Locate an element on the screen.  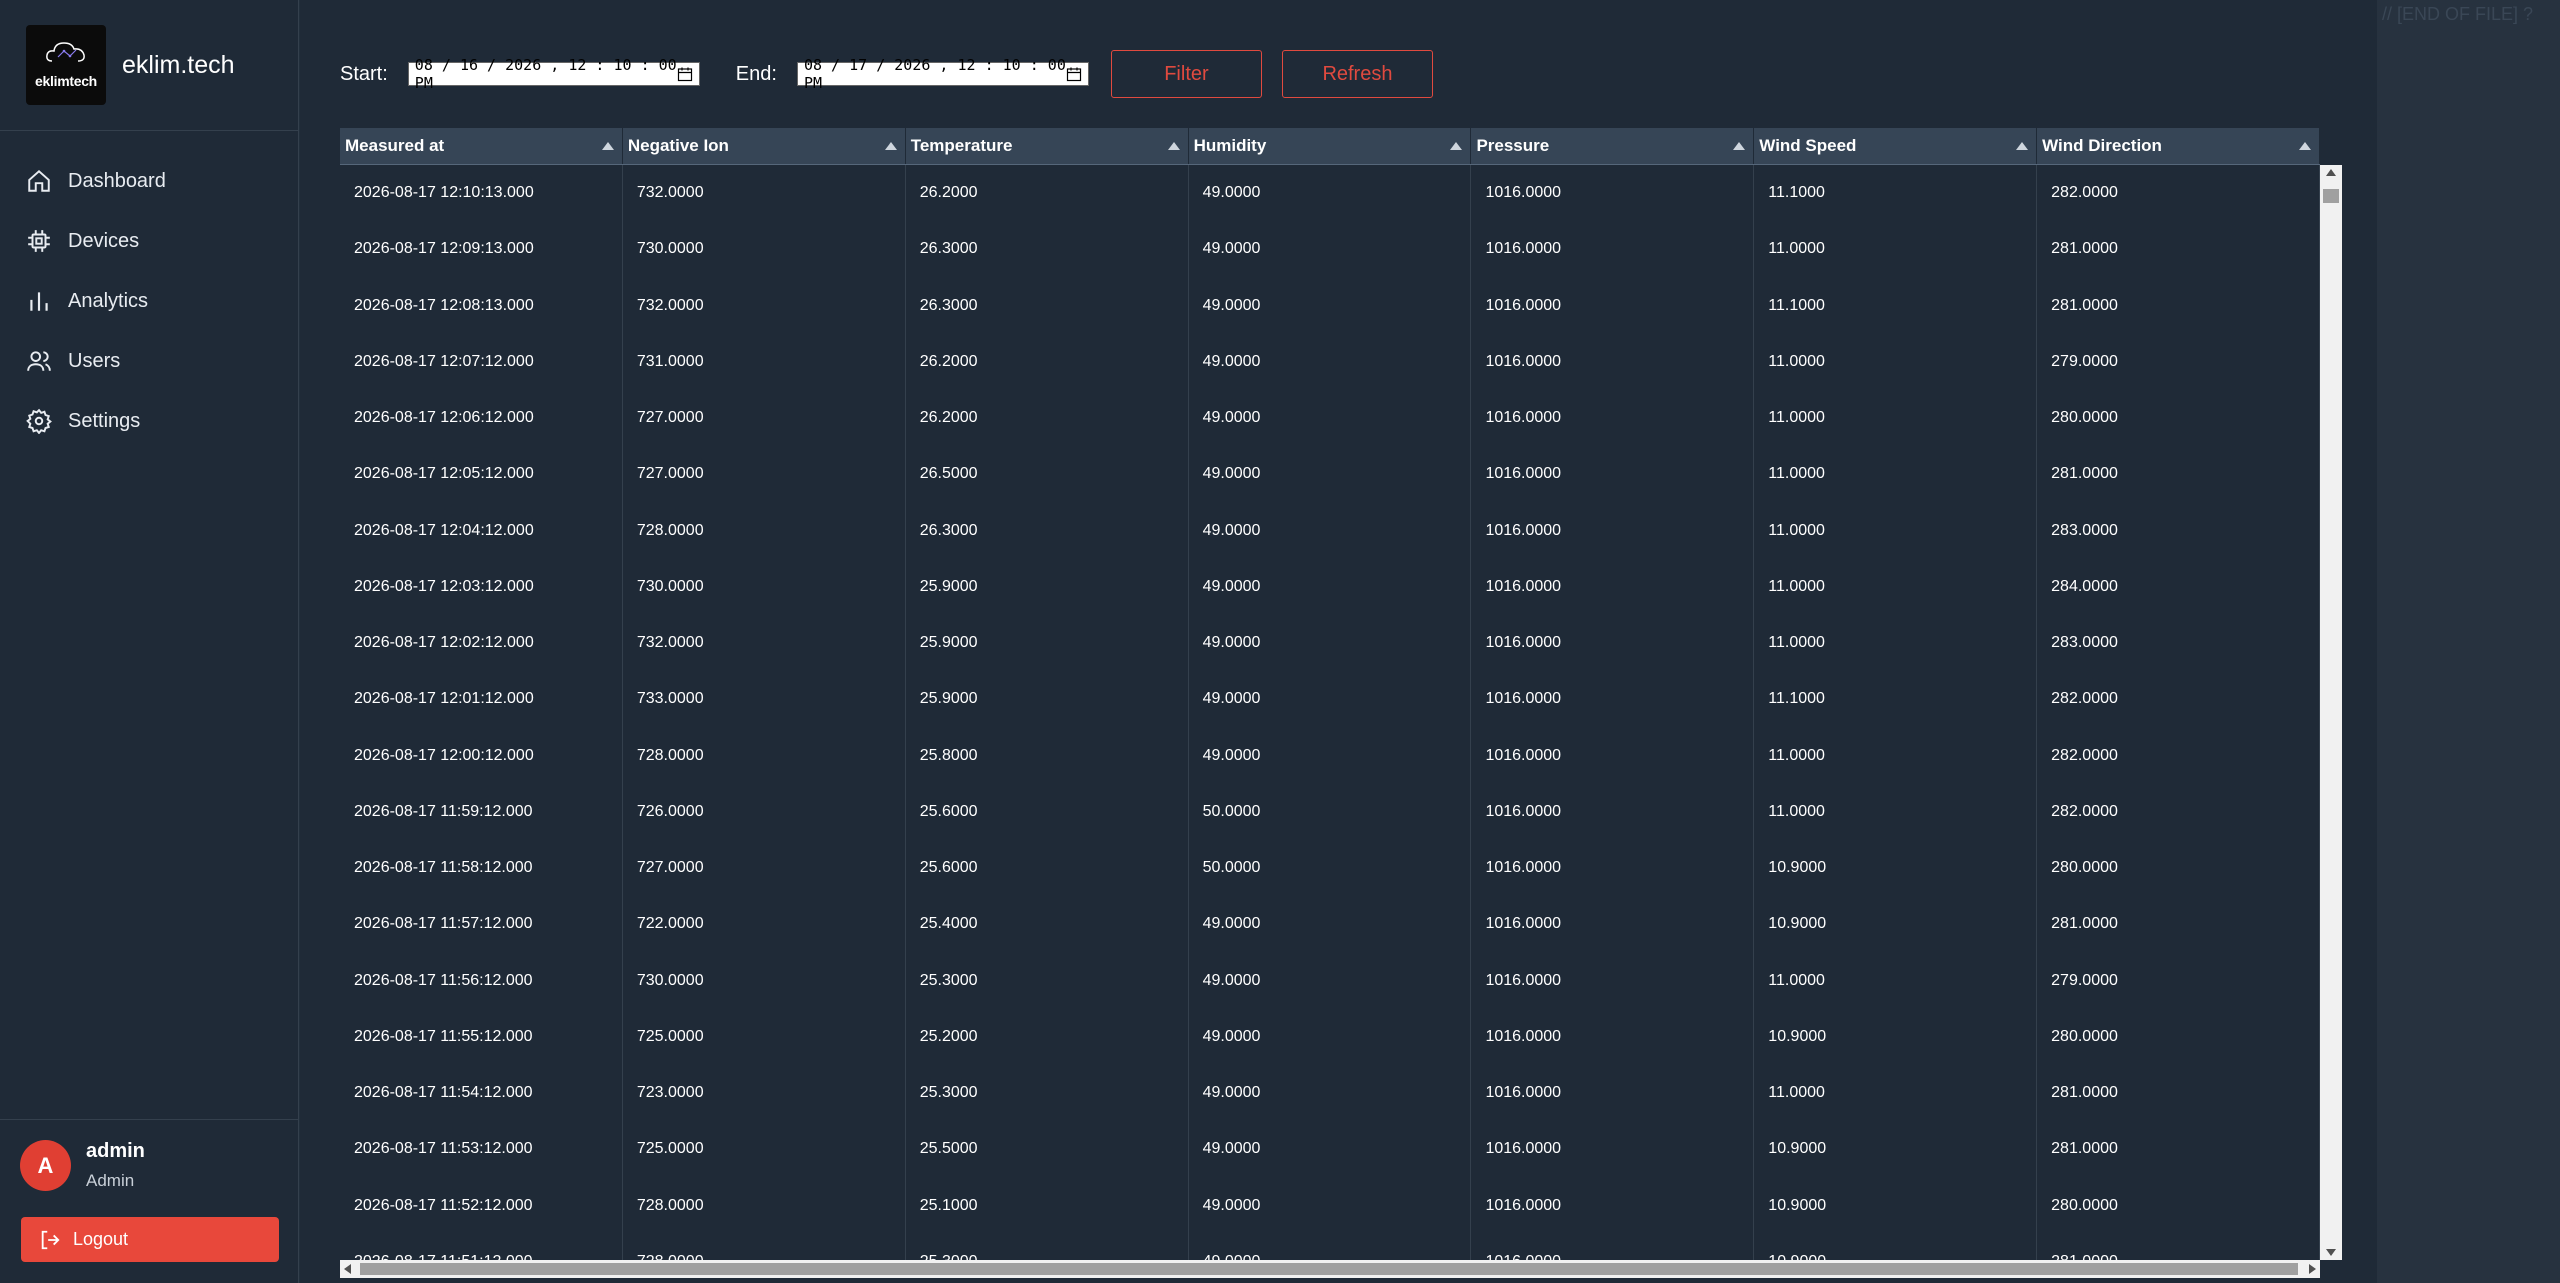
brand: eklimtech eklim.tech is located at coordinates (149, 65).